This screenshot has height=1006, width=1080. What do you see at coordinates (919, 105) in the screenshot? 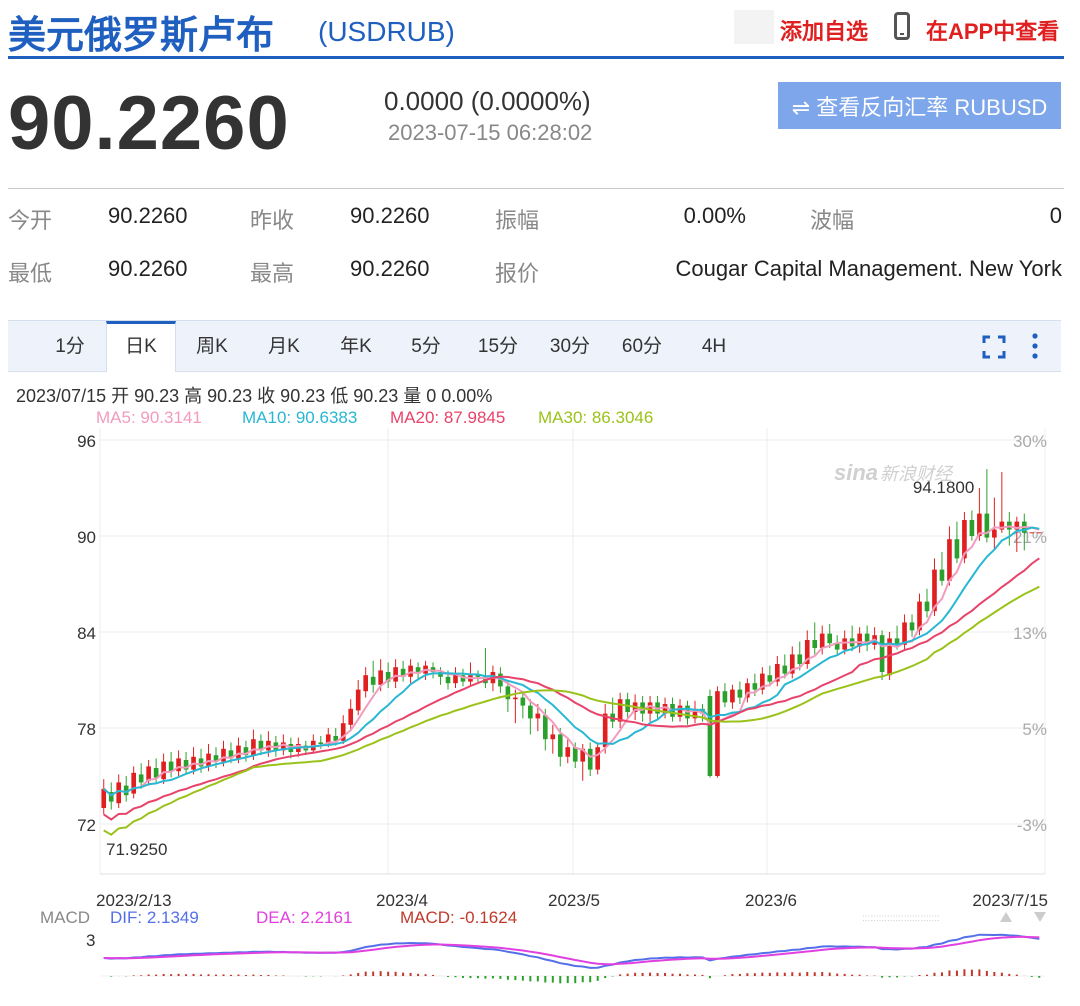
I see `reverse-rate-button: ⇌ 查看反向汇率 RUBUSD` at bounding box center [919, 105].